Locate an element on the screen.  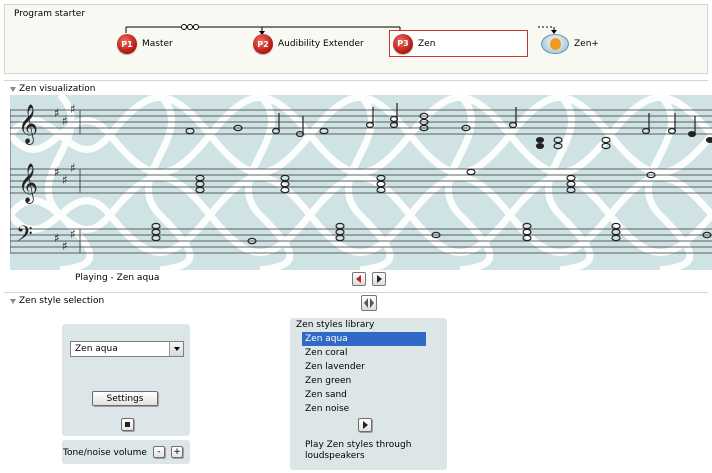
play-button is located at coordinates (365, 425).